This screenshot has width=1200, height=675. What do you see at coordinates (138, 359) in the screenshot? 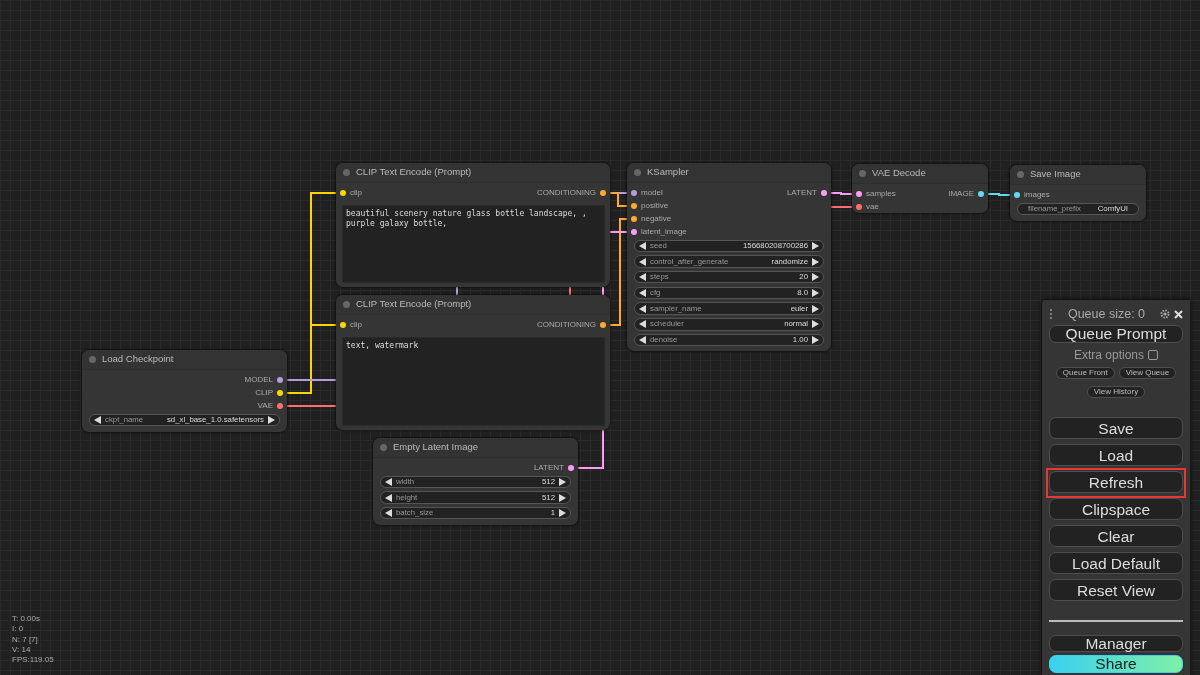
I see `node-title: Load Checkpoint` at bounding box center [138, 359].